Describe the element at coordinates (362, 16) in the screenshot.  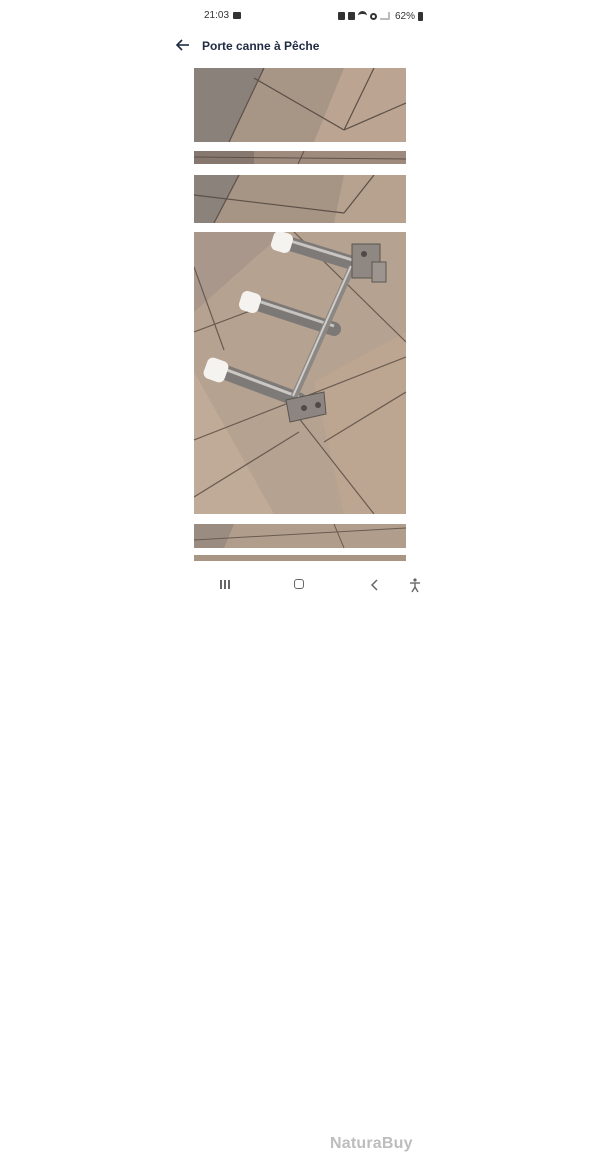
I see `wifi-icon` at that location.